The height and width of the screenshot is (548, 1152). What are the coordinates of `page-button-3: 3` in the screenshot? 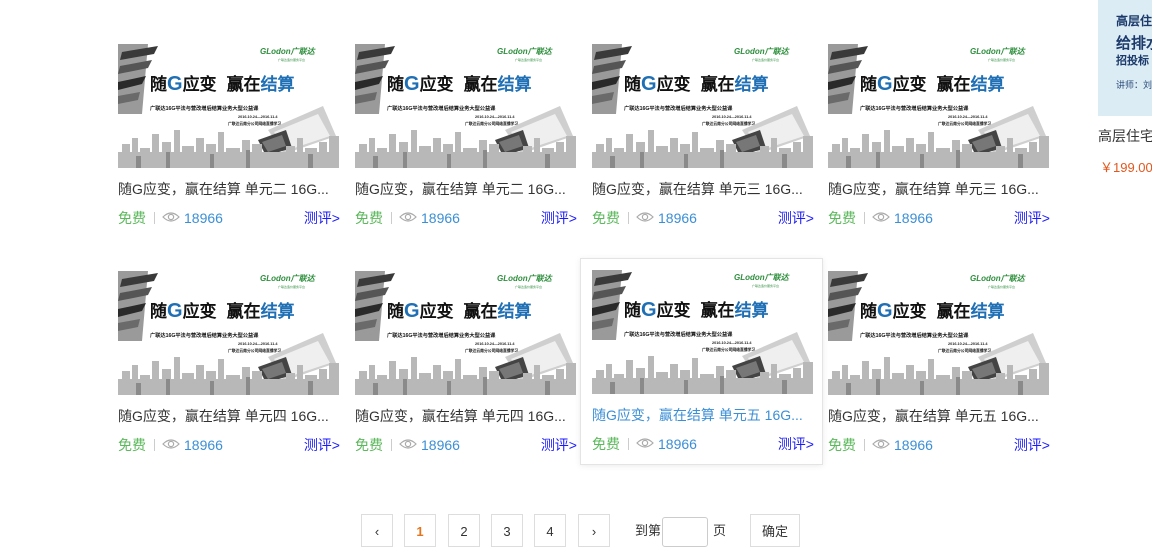 It's located at (507, 530).